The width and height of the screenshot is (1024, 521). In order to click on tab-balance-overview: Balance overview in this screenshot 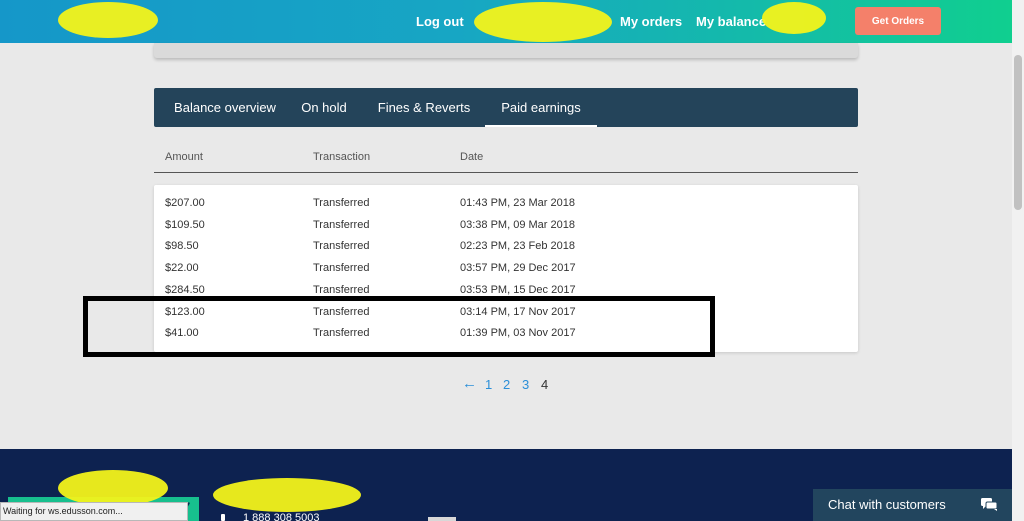, I will do `click(225, 107)`.